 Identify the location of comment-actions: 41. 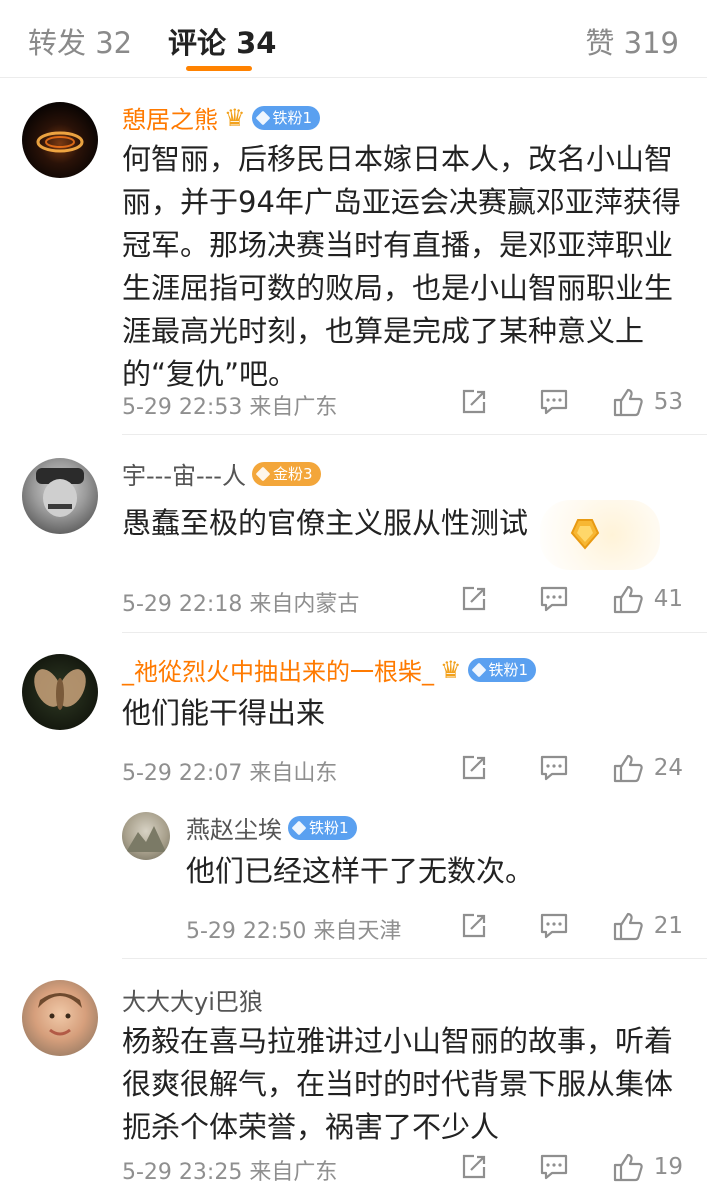
(558, 599).